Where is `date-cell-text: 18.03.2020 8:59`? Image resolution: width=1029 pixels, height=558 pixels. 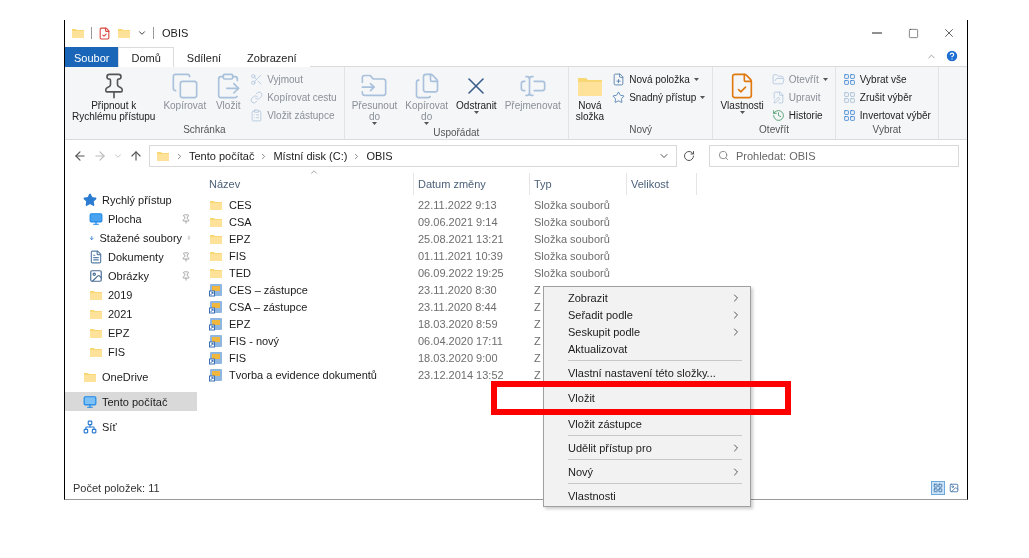 date-cell-text: 18.03.2020 8:59 is located at coordinates (457, 323).